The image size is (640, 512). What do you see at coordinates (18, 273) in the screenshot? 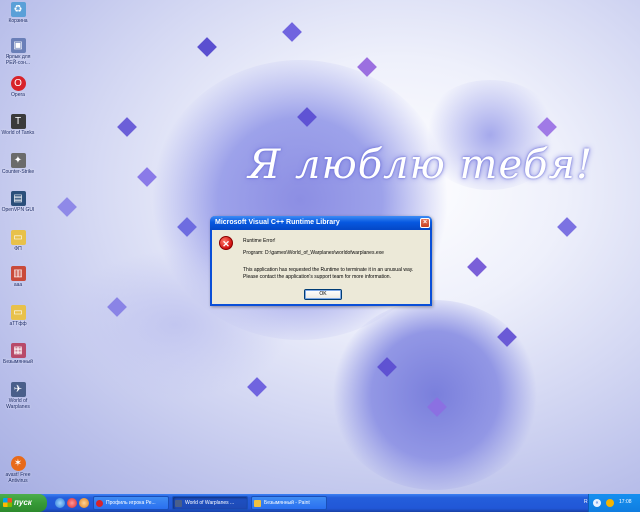
I see `document-icon: ▥` at bounding box center [18, 273].